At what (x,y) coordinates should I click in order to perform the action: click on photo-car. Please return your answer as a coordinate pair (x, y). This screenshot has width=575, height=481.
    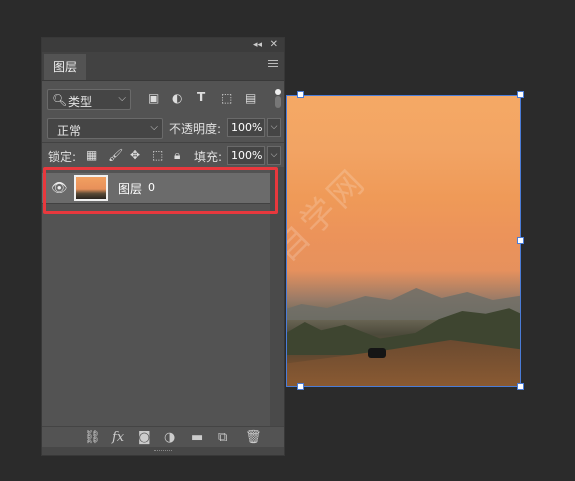
    Looking at the image, I should click on (377, 353).